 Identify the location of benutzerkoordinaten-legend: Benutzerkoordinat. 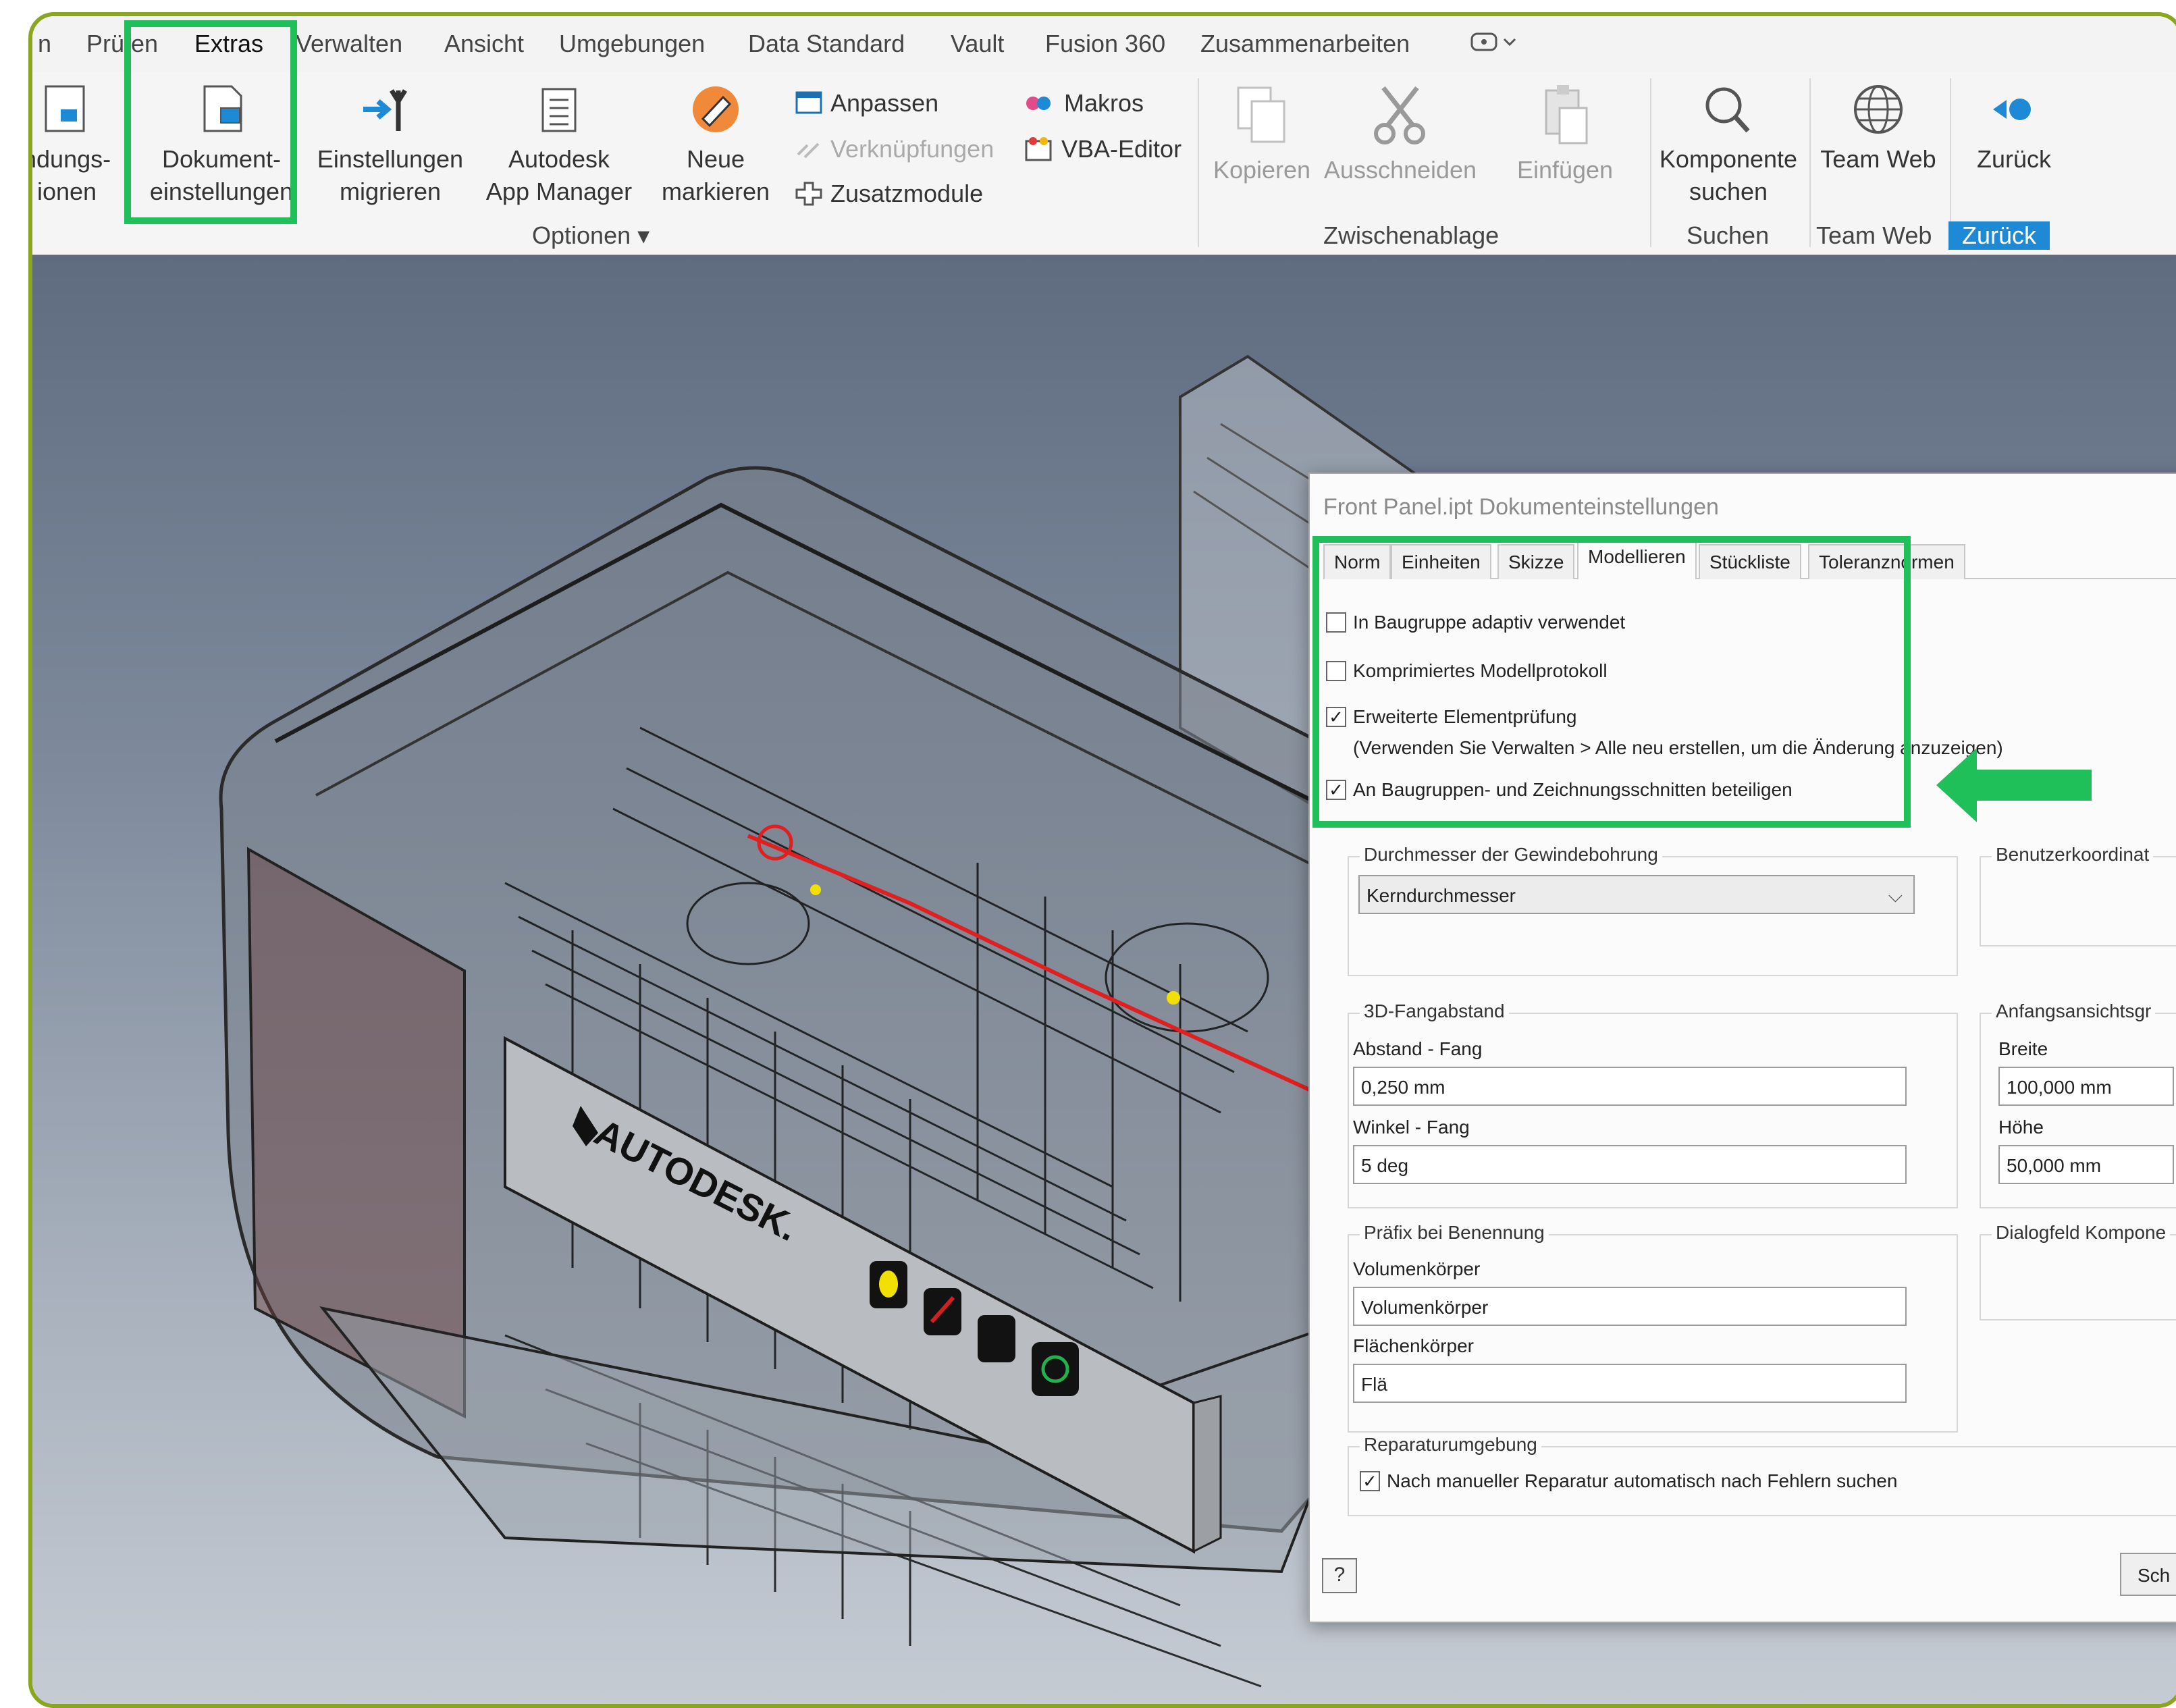
(2073, 854).